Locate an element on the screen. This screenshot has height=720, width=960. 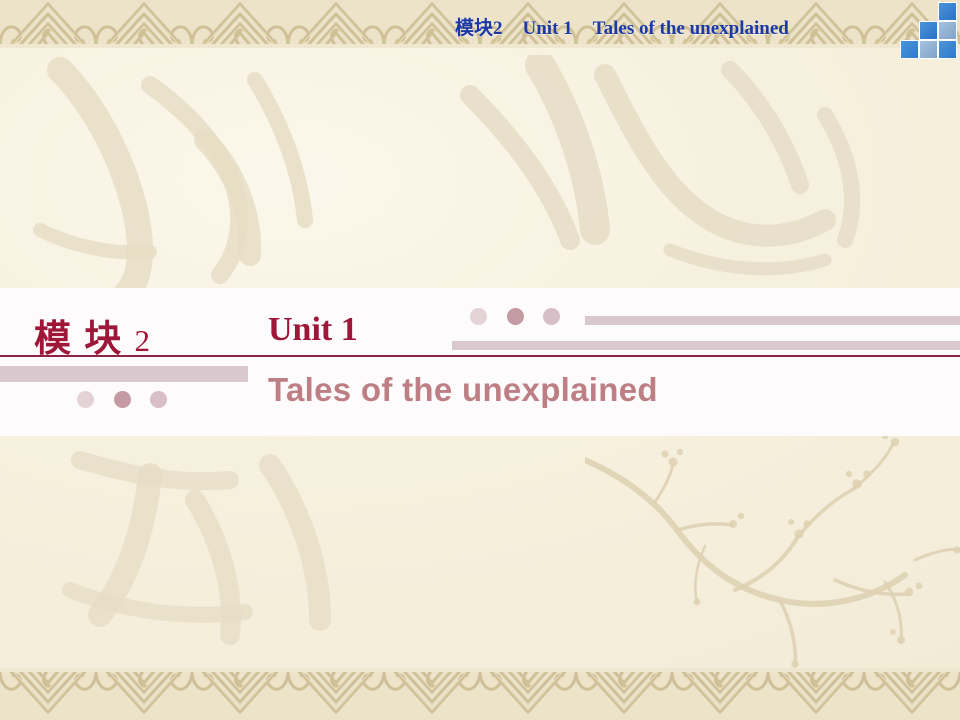
greek-key-triangle-border-bottom is located at coordinates (480, 694).